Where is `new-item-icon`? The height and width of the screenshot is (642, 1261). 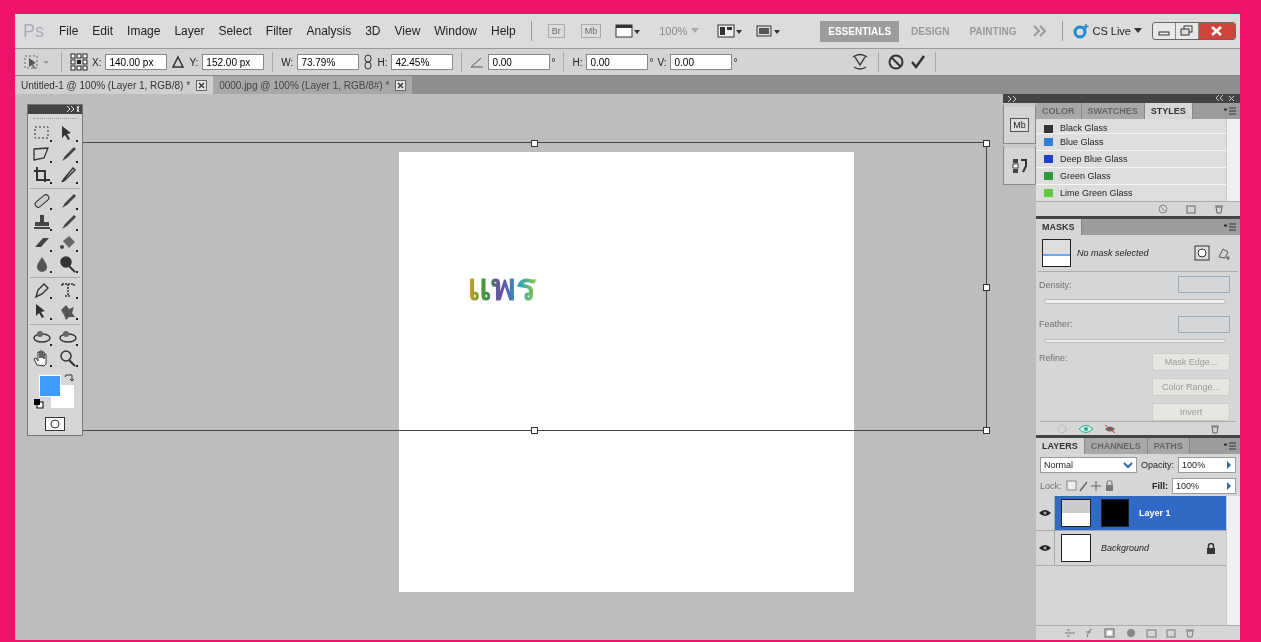 new-item-icon is located at coordinates (1191, 209).